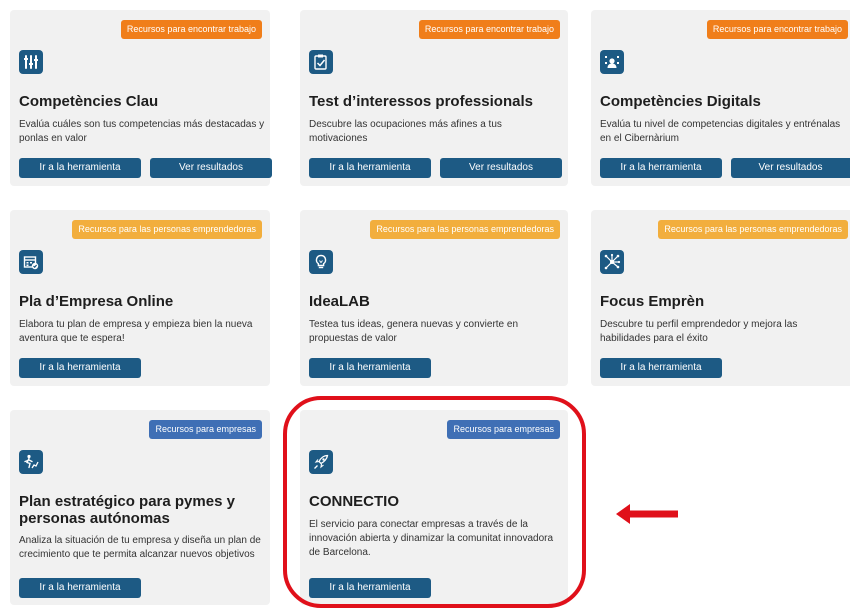 Image resolution: width=850 pixels, height=608 pixels. Describe the element at coordinates (89, 101) in the screenshot. I see `card-title: Competències Clau` at that location.